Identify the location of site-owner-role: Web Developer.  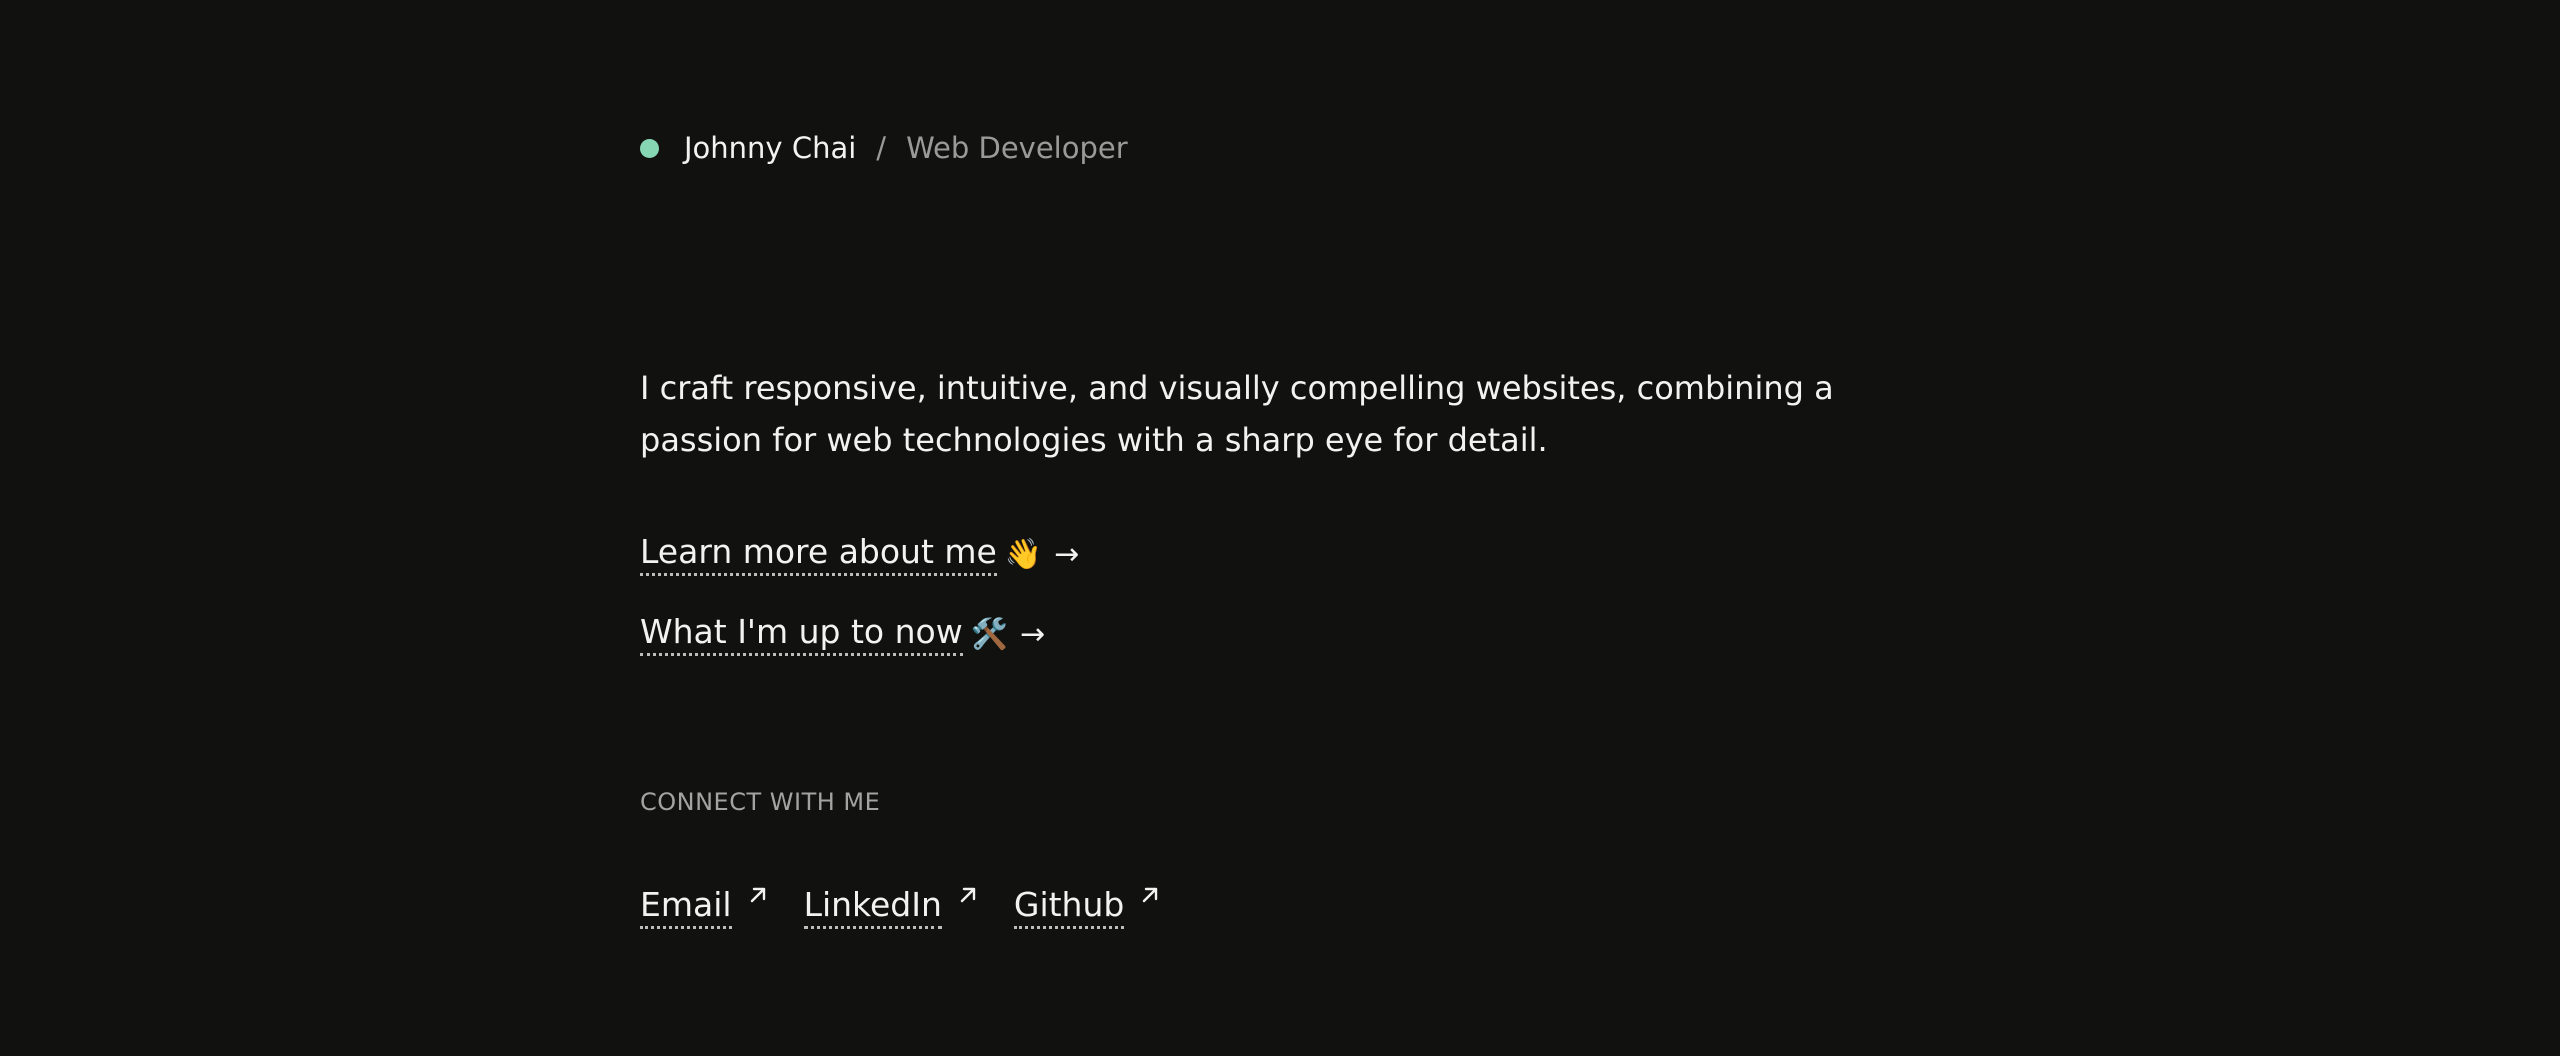
(1017, 148).